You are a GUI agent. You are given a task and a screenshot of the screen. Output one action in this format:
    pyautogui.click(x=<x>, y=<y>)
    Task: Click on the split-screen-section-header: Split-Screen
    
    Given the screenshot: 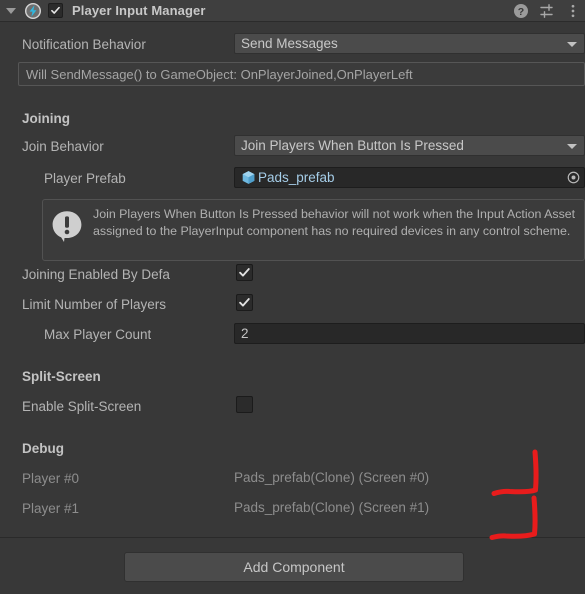 What is the action you would take?
    pyautogui.click(x=61, y=376)
    